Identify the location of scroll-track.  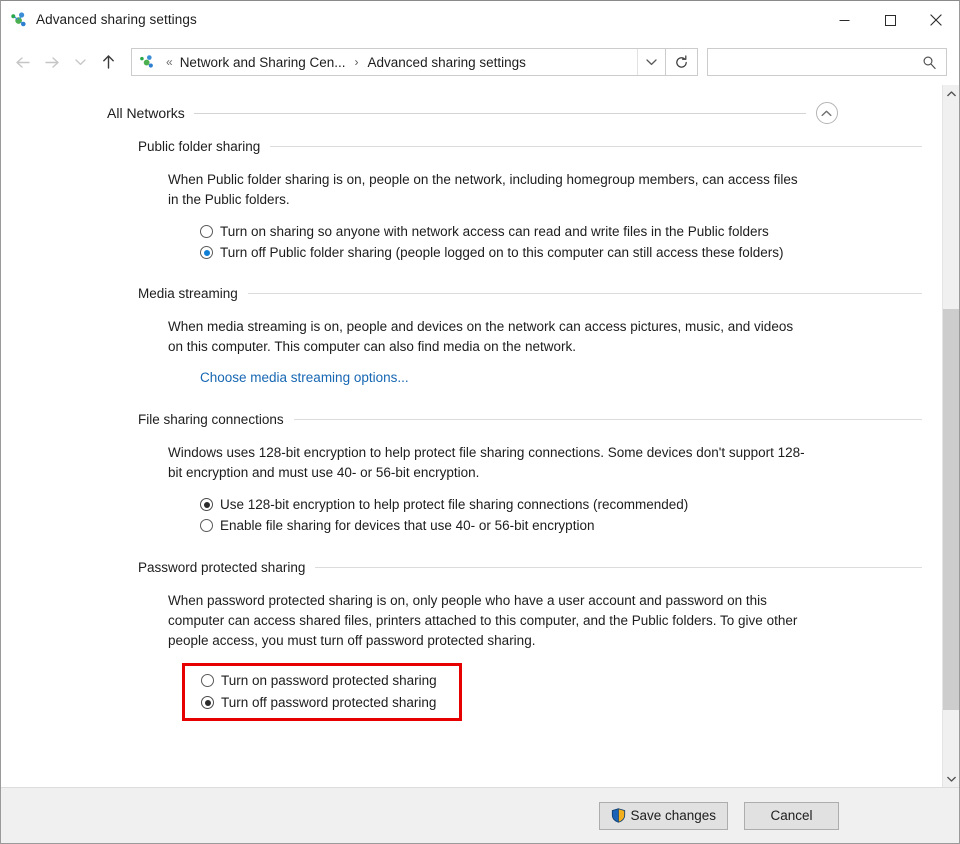
(951, 436).